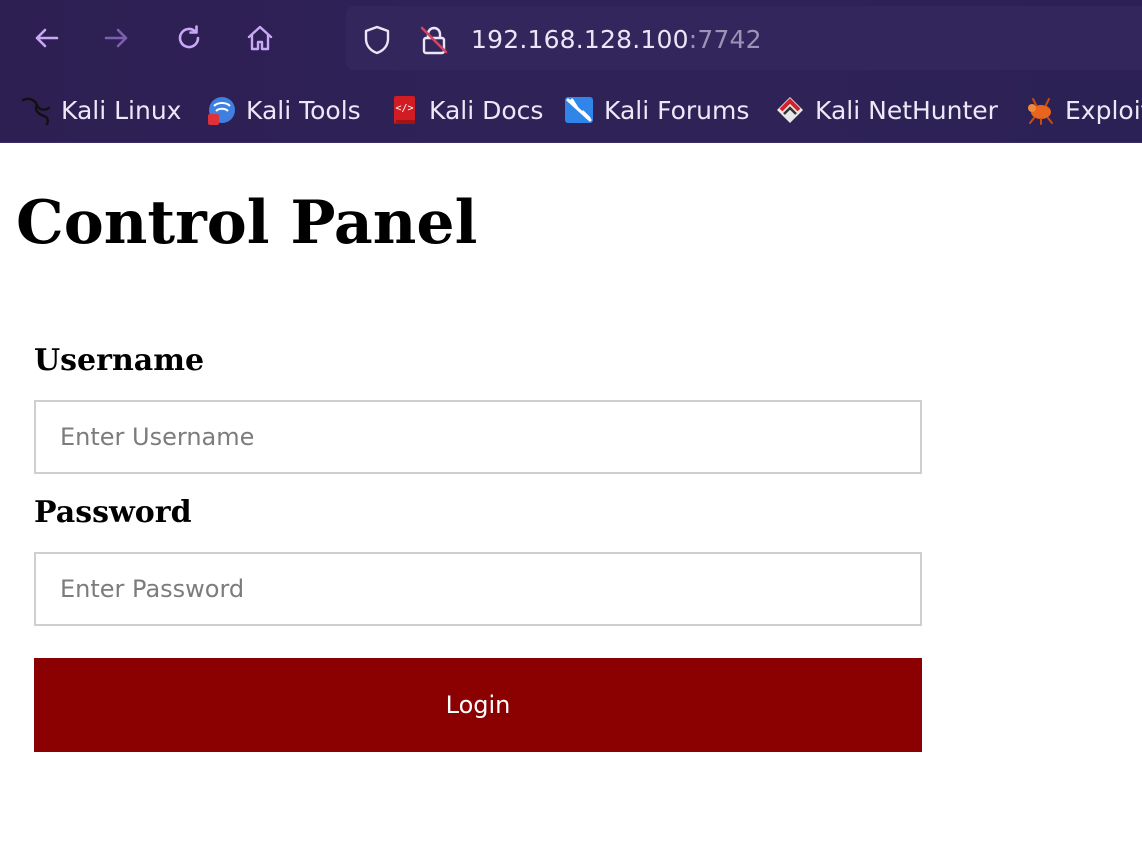 The height and width of the screenshot is (854, 1142). Describe the element at coordinates (580, 39) in the screenshot. I see `url-host: 192.168.128.100` at that location.